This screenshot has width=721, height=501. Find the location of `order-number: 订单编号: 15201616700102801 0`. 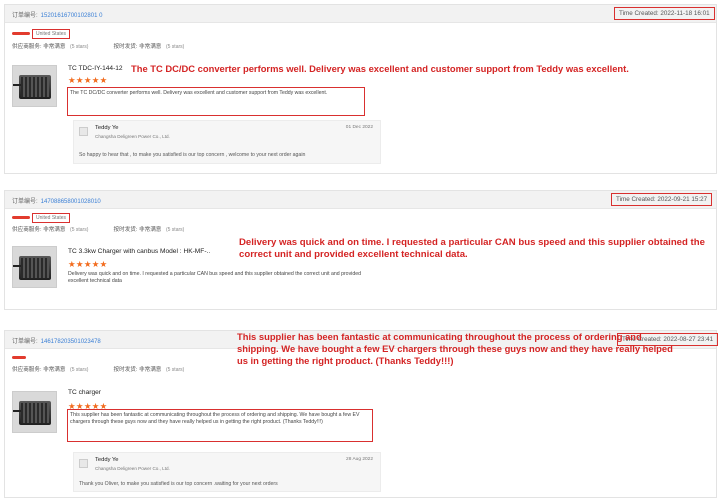

order-number: 订单编号: 15201616700102801 0 is located at coordinates (57, 14).